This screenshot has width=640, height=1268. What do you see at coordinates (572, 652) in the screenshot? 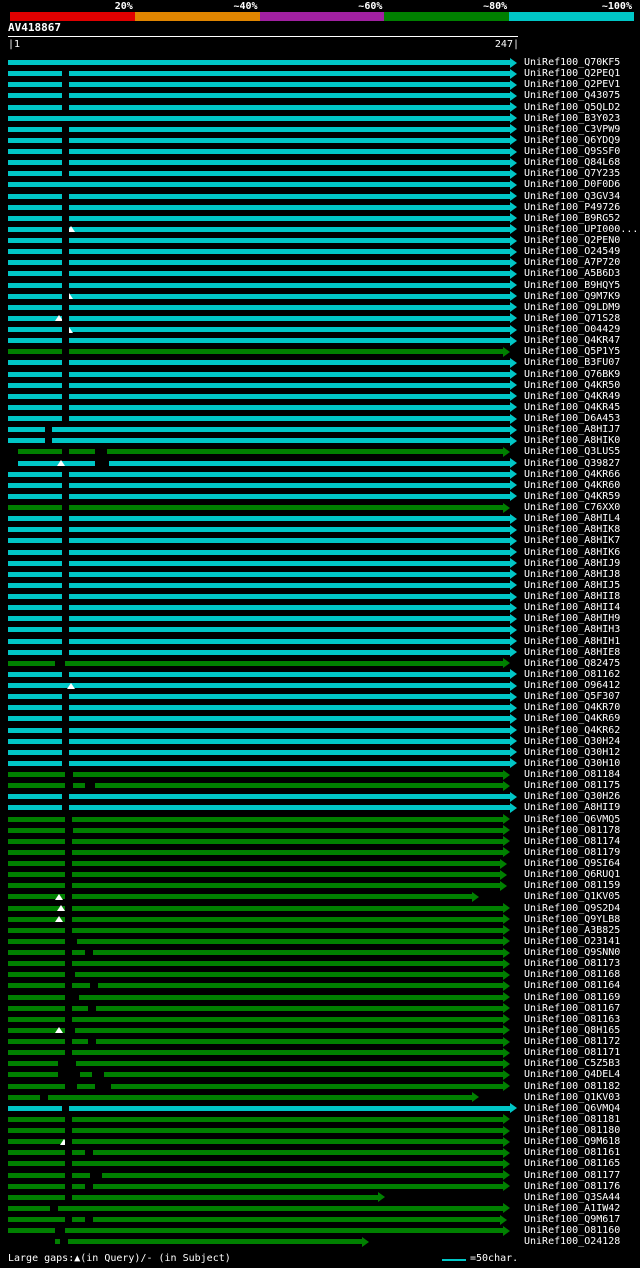
I see `subject-id-label: UniRef100_A8HIE8` at bounding box center [572, 652].